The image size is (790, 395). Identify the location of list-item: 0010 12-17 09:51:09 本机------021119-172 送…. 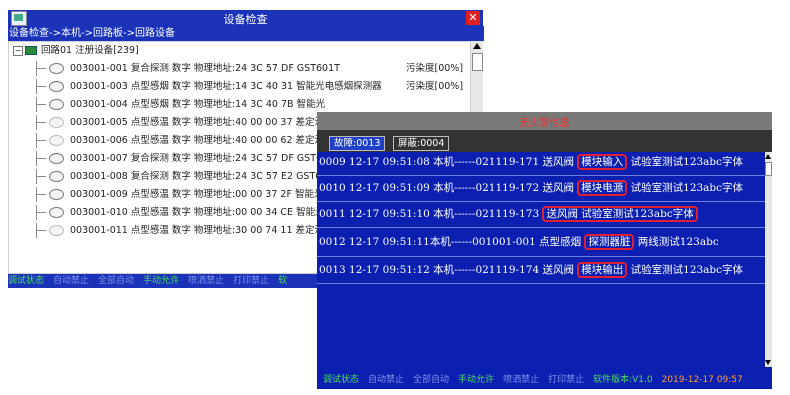
(531, 188).